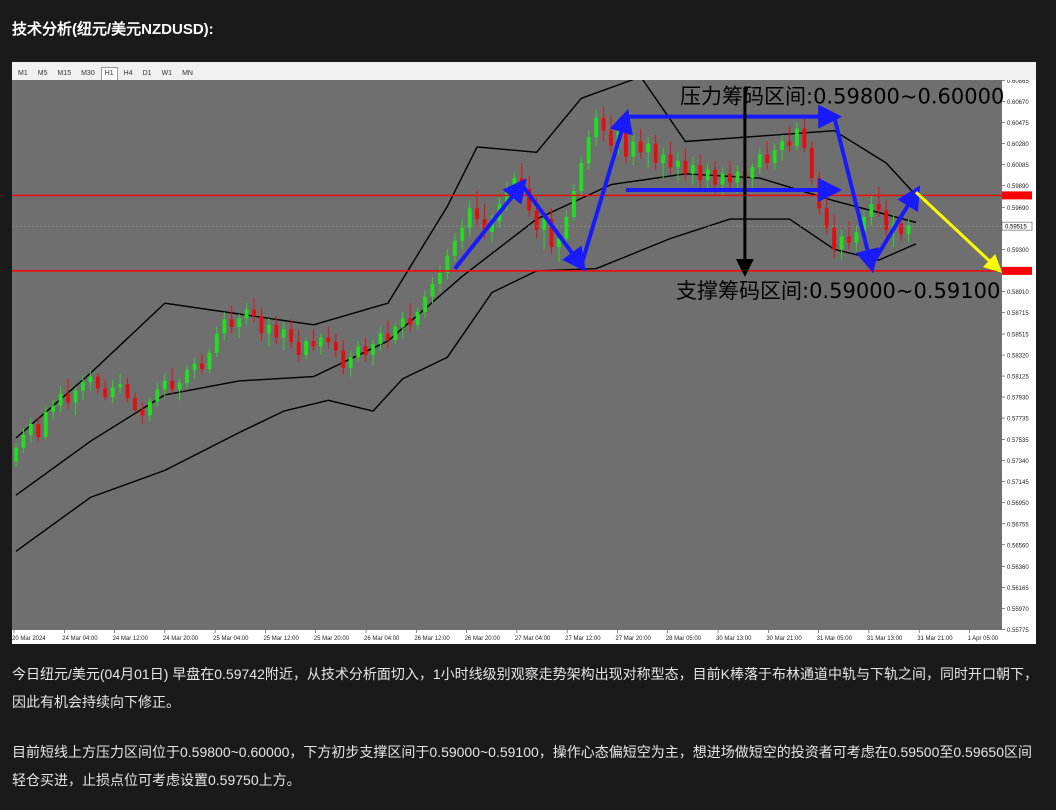 The image size is (1056, 810). What do you see at coordinates (80, 639) in the screenshot?
I see `x-tick-label: 24 Mar 04:00` at bounding box center [80, 639].